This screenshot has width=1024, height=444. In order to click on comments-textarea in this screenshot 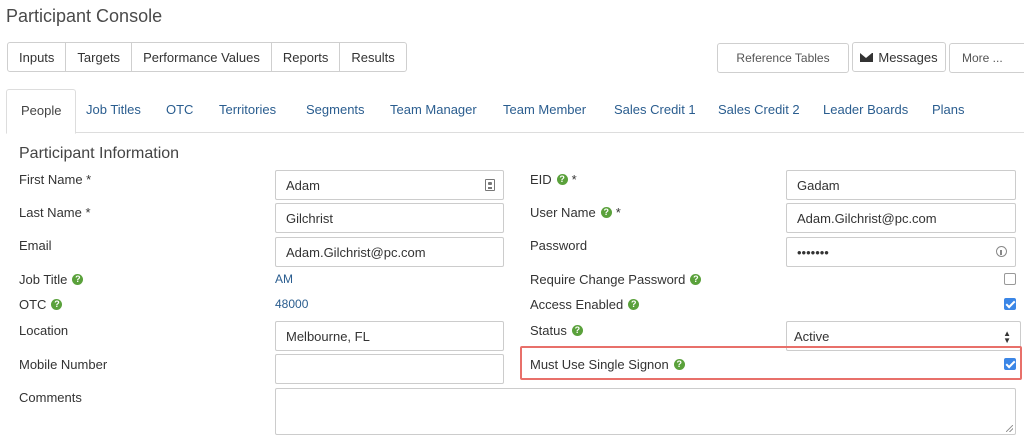, I will do `click(645, 411)`.